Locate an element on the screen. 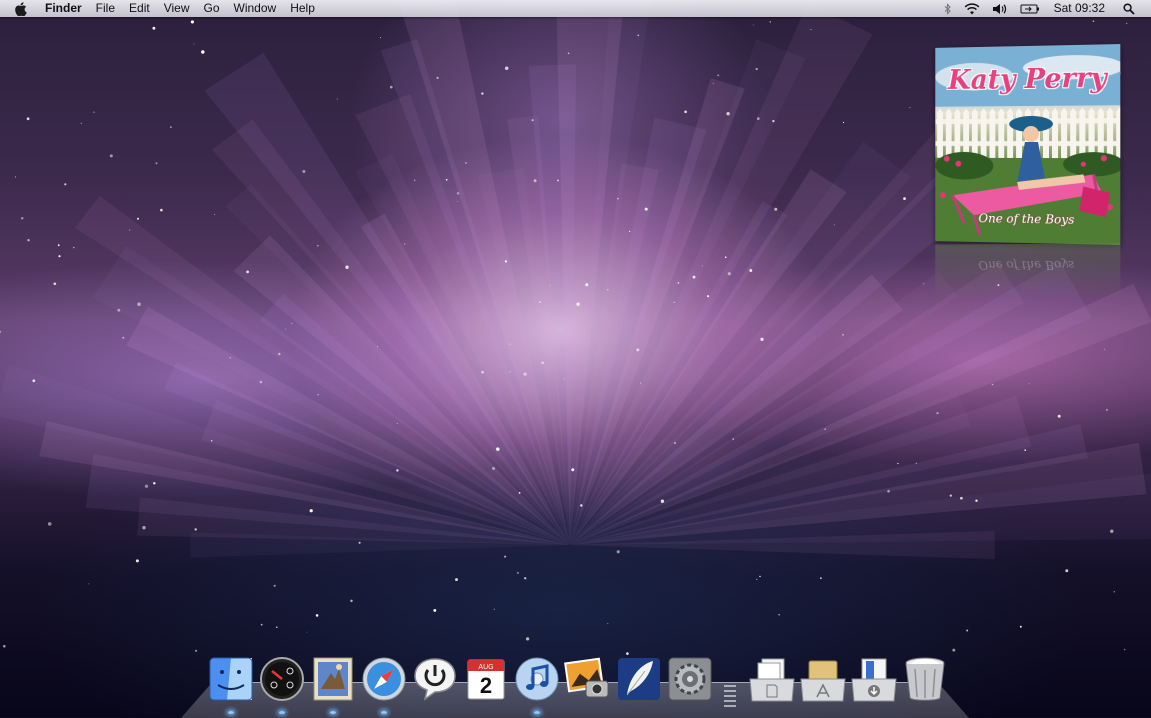 Image resolution: width=1151 pixels, height=718 pixels. dock-applications-stack is located at coordinates (823, 681).